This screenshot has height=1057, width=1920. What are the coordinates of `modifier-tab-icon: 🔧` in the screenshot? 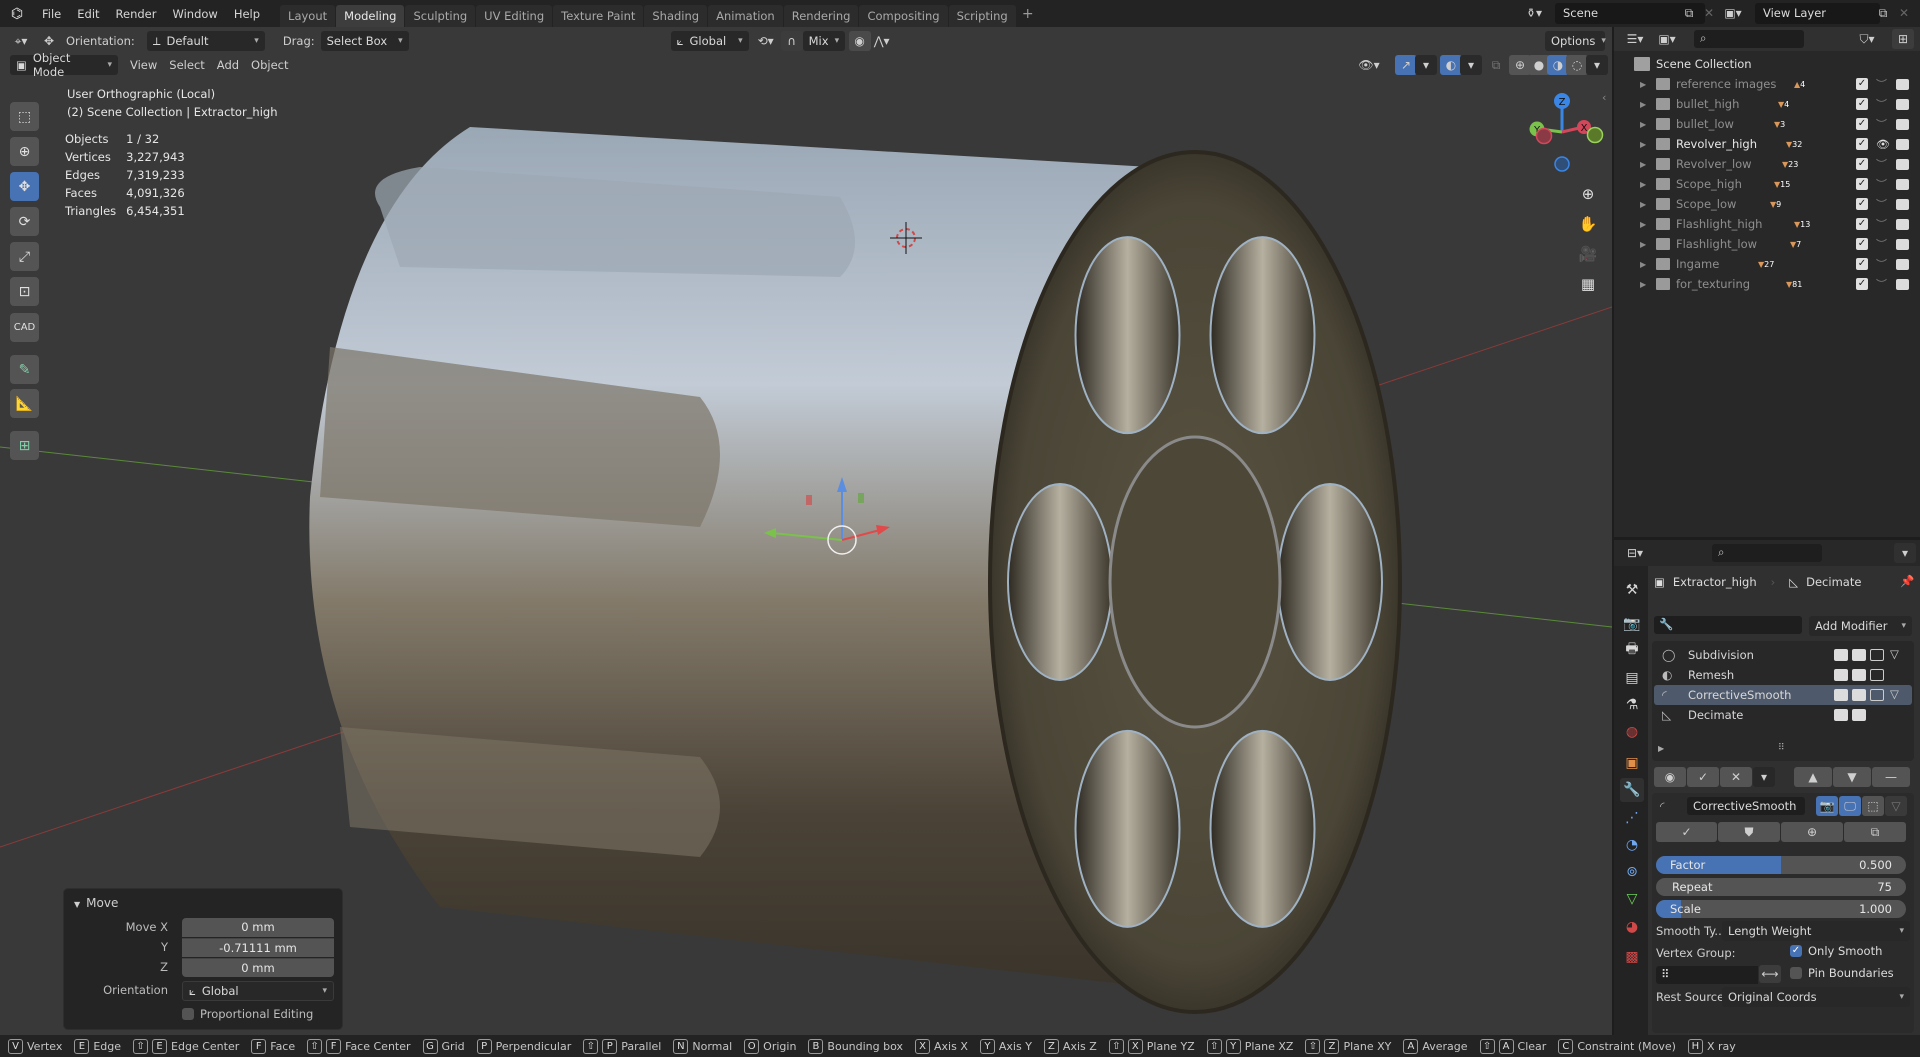 It's located at (1632, 790).